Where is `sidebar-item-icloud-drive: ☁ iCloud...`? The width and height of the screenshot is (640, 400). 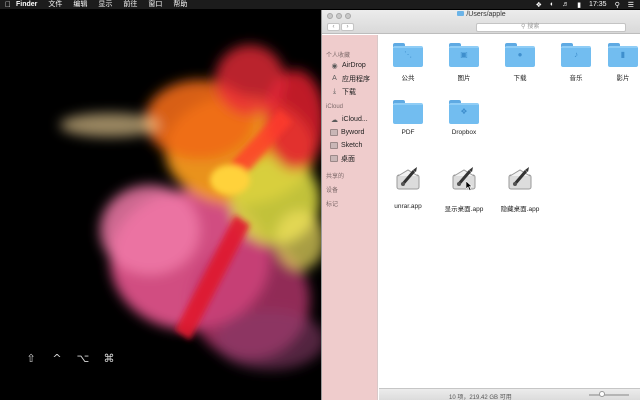
sidebar-item-icloud-drive: ☁ iCloud... is located at coordinates (349, 119).